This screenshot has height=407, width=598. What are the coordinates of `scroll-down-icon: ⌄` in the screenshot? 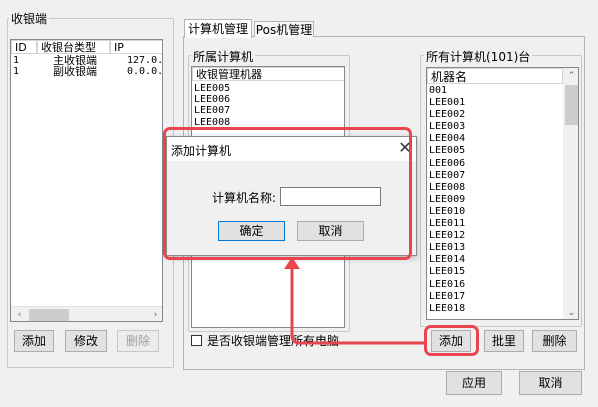 It's located at (570, 312).